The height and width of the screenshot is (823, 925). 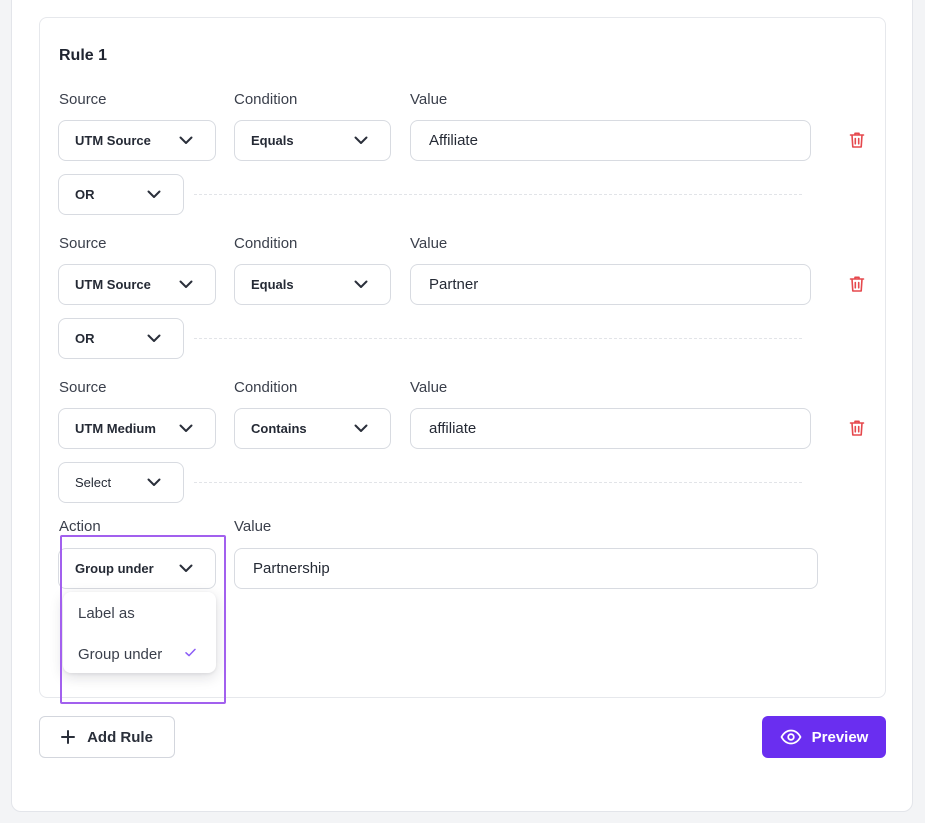 What do you see at coordinates (139, 613) in the screenshot?
I see `menu-item-label-as: Label as` at bounding box center [139, 613].